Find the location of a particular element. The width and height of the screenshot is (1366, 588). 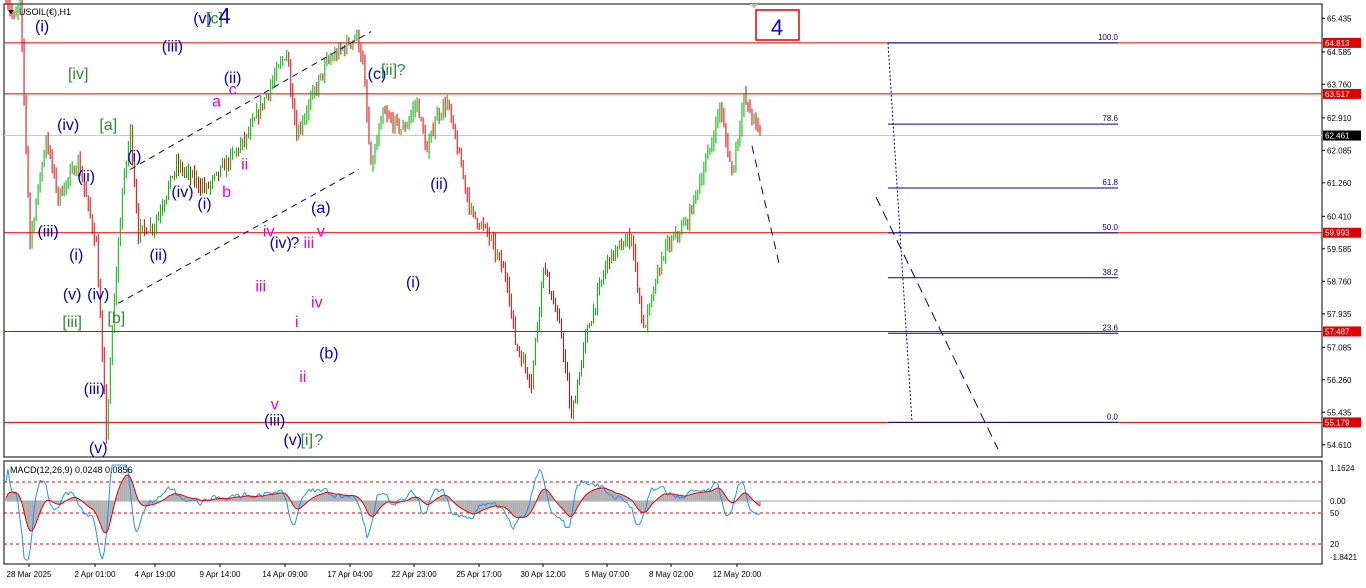

time-tick-label: 12 May 20:00 is located at coordinates (737, 574).